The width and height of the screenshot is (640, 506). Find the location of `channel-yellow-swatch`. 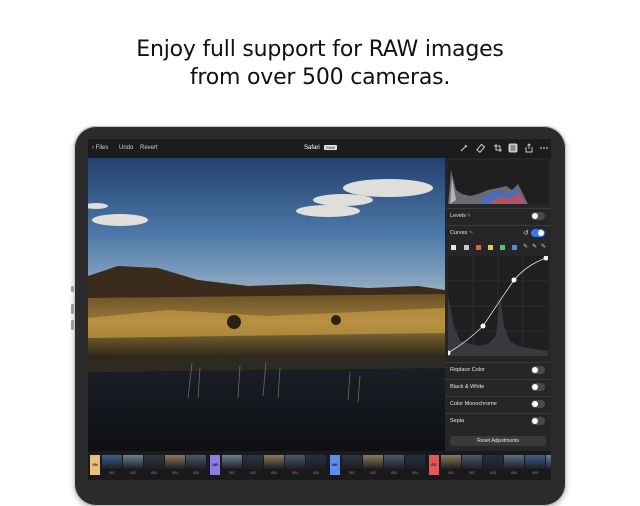

channel-yellow-swatch is located at coordinates (490, 247).